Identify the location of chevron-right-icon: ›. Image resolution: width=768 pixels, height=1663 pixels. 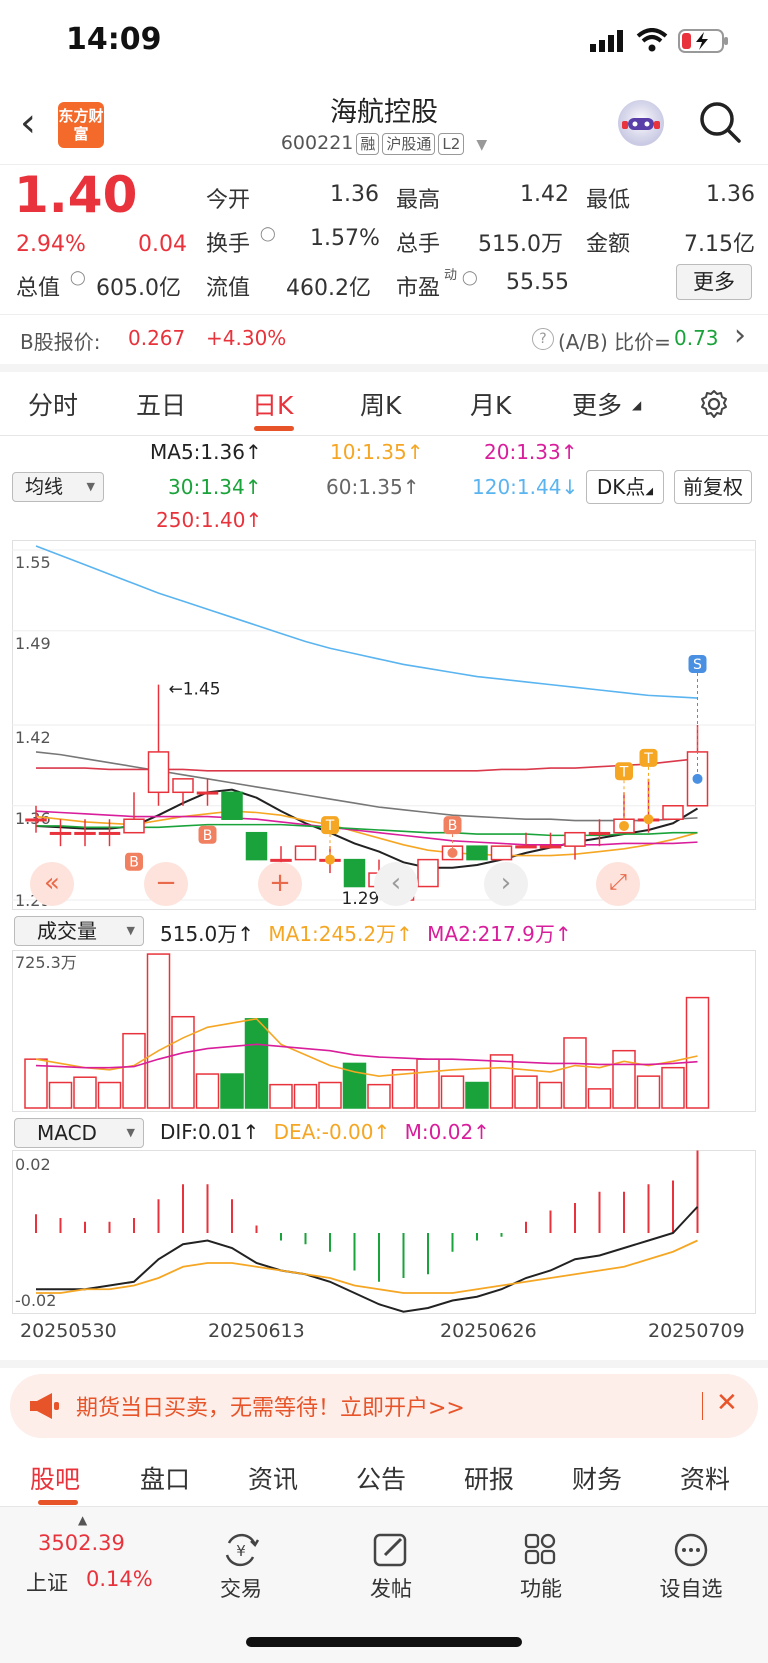
(740, 335).